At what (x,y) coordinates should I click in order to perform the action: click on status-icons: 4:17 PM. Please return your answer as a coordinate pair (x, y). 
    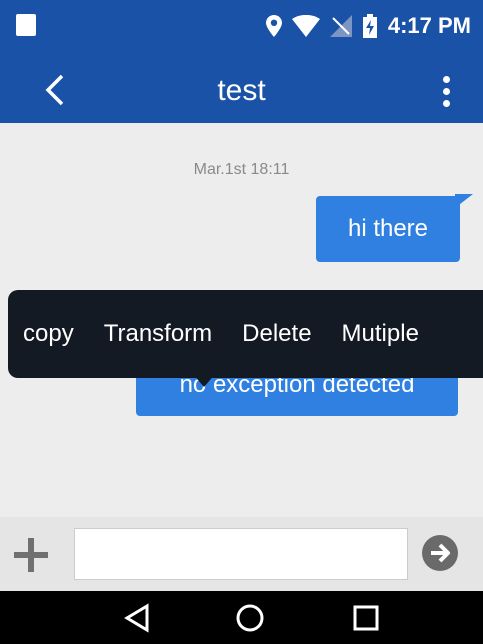
    Looking at the image, I should click on (368, 26).